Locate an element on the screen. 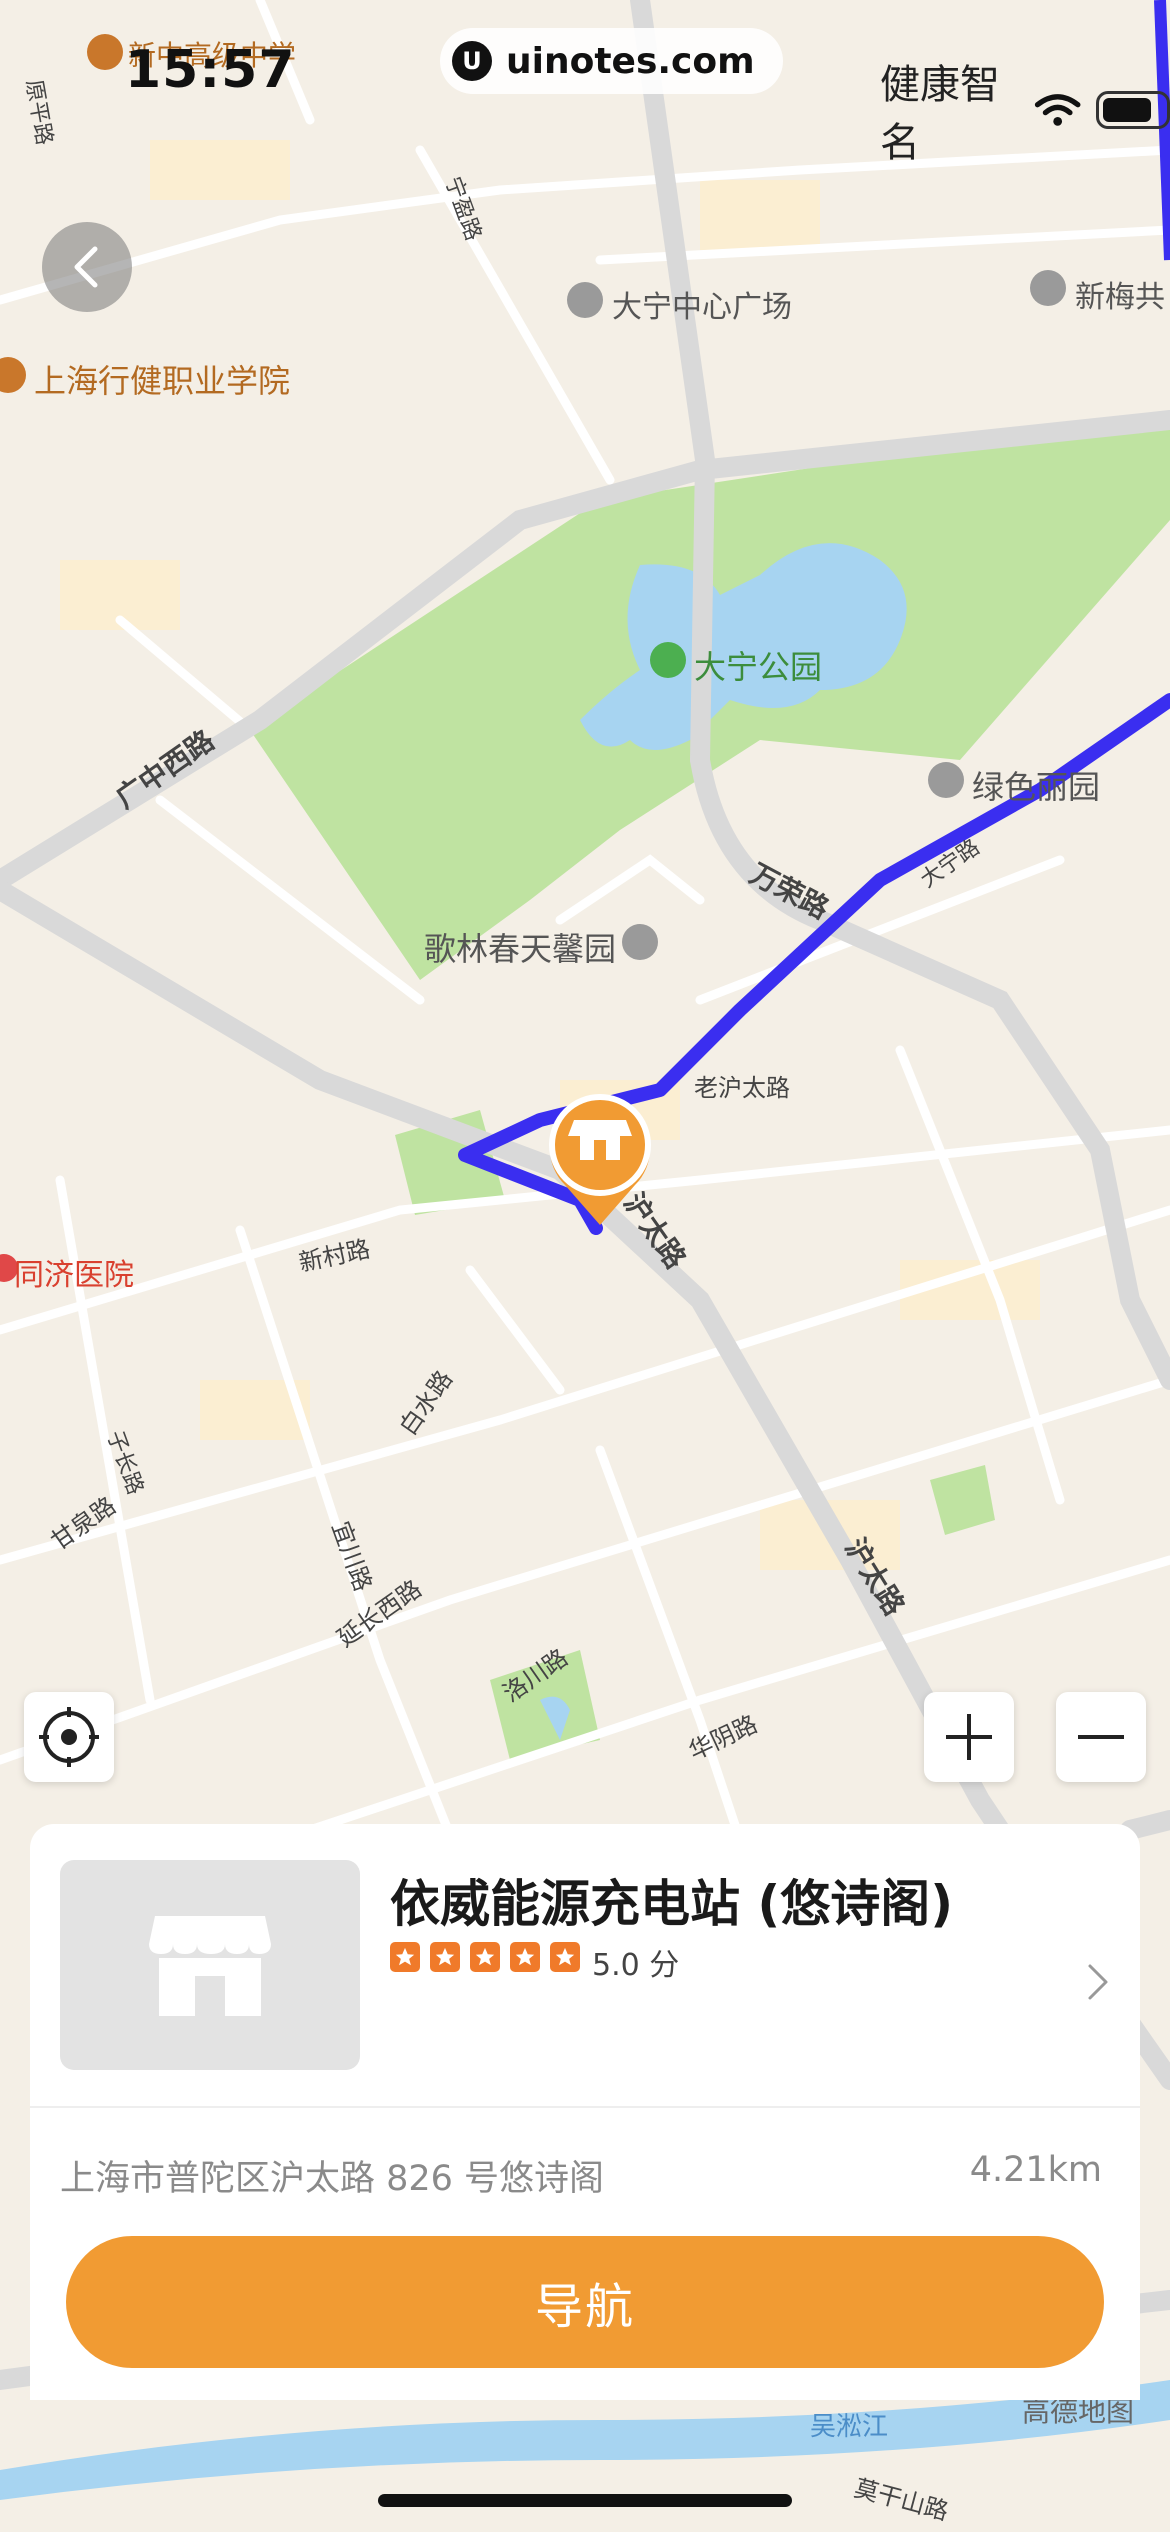  watermark-badge: U uinotes.com is located at coordinates (611, 61).